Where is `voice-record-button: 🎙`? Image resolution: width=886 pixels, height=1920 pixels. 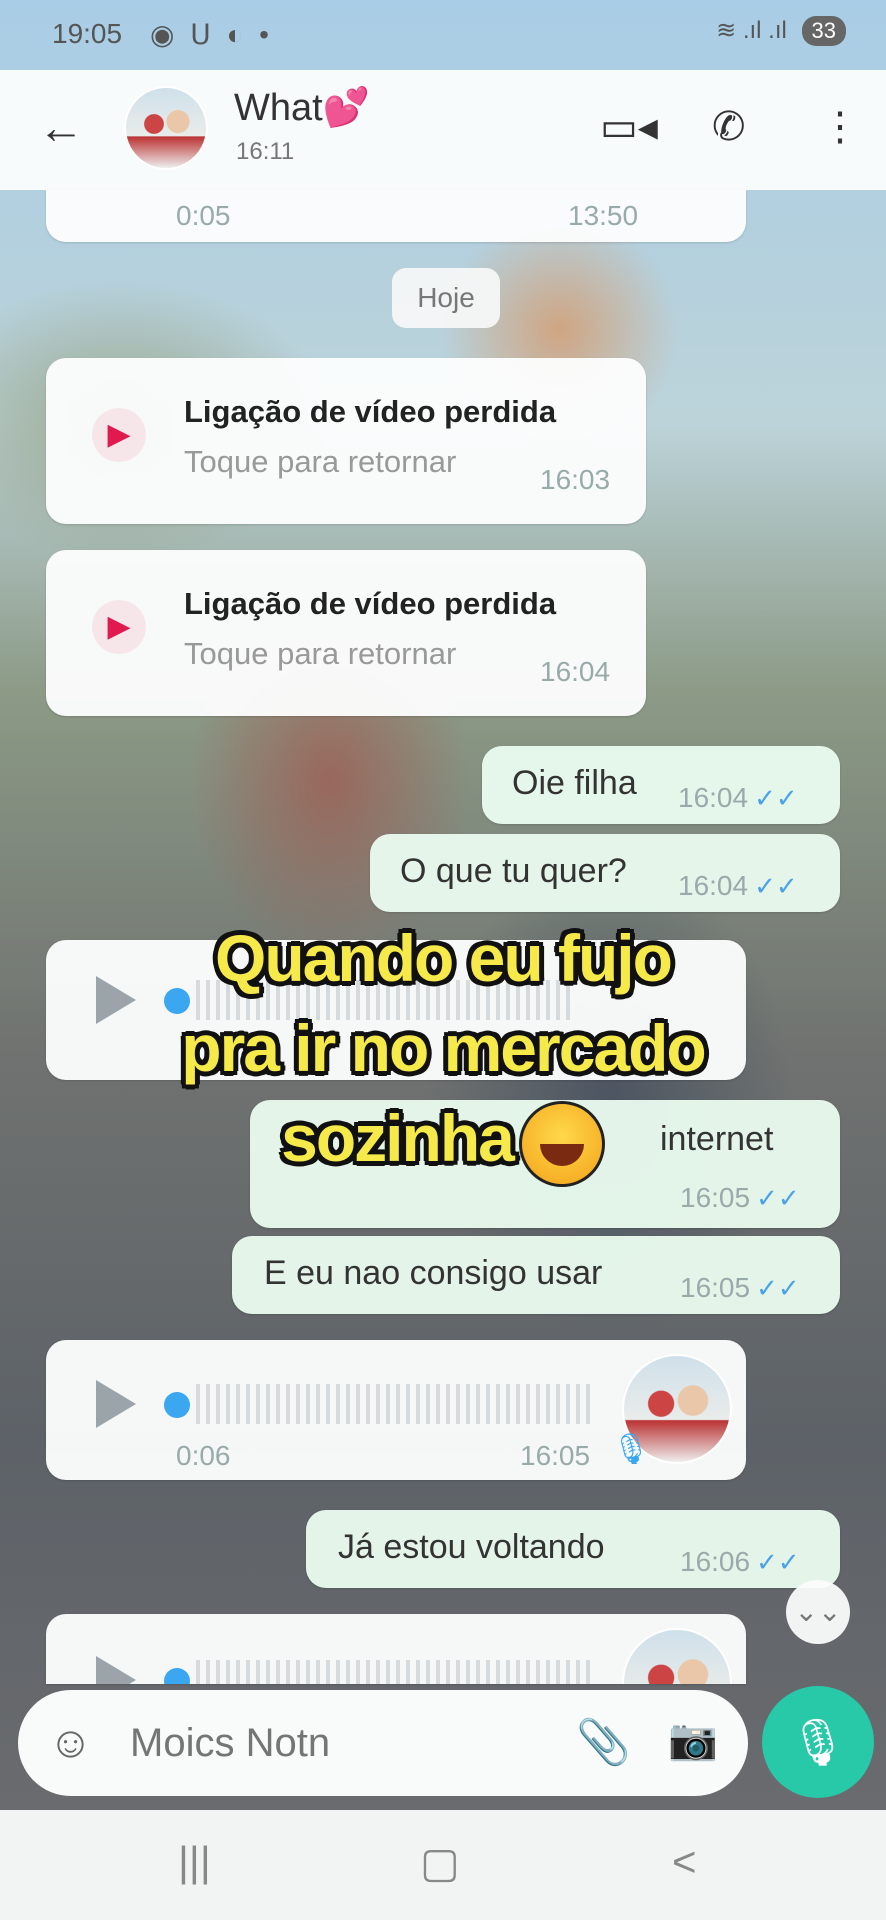
voice-record-button: 🎙 is located at coordinates (818, 1742).